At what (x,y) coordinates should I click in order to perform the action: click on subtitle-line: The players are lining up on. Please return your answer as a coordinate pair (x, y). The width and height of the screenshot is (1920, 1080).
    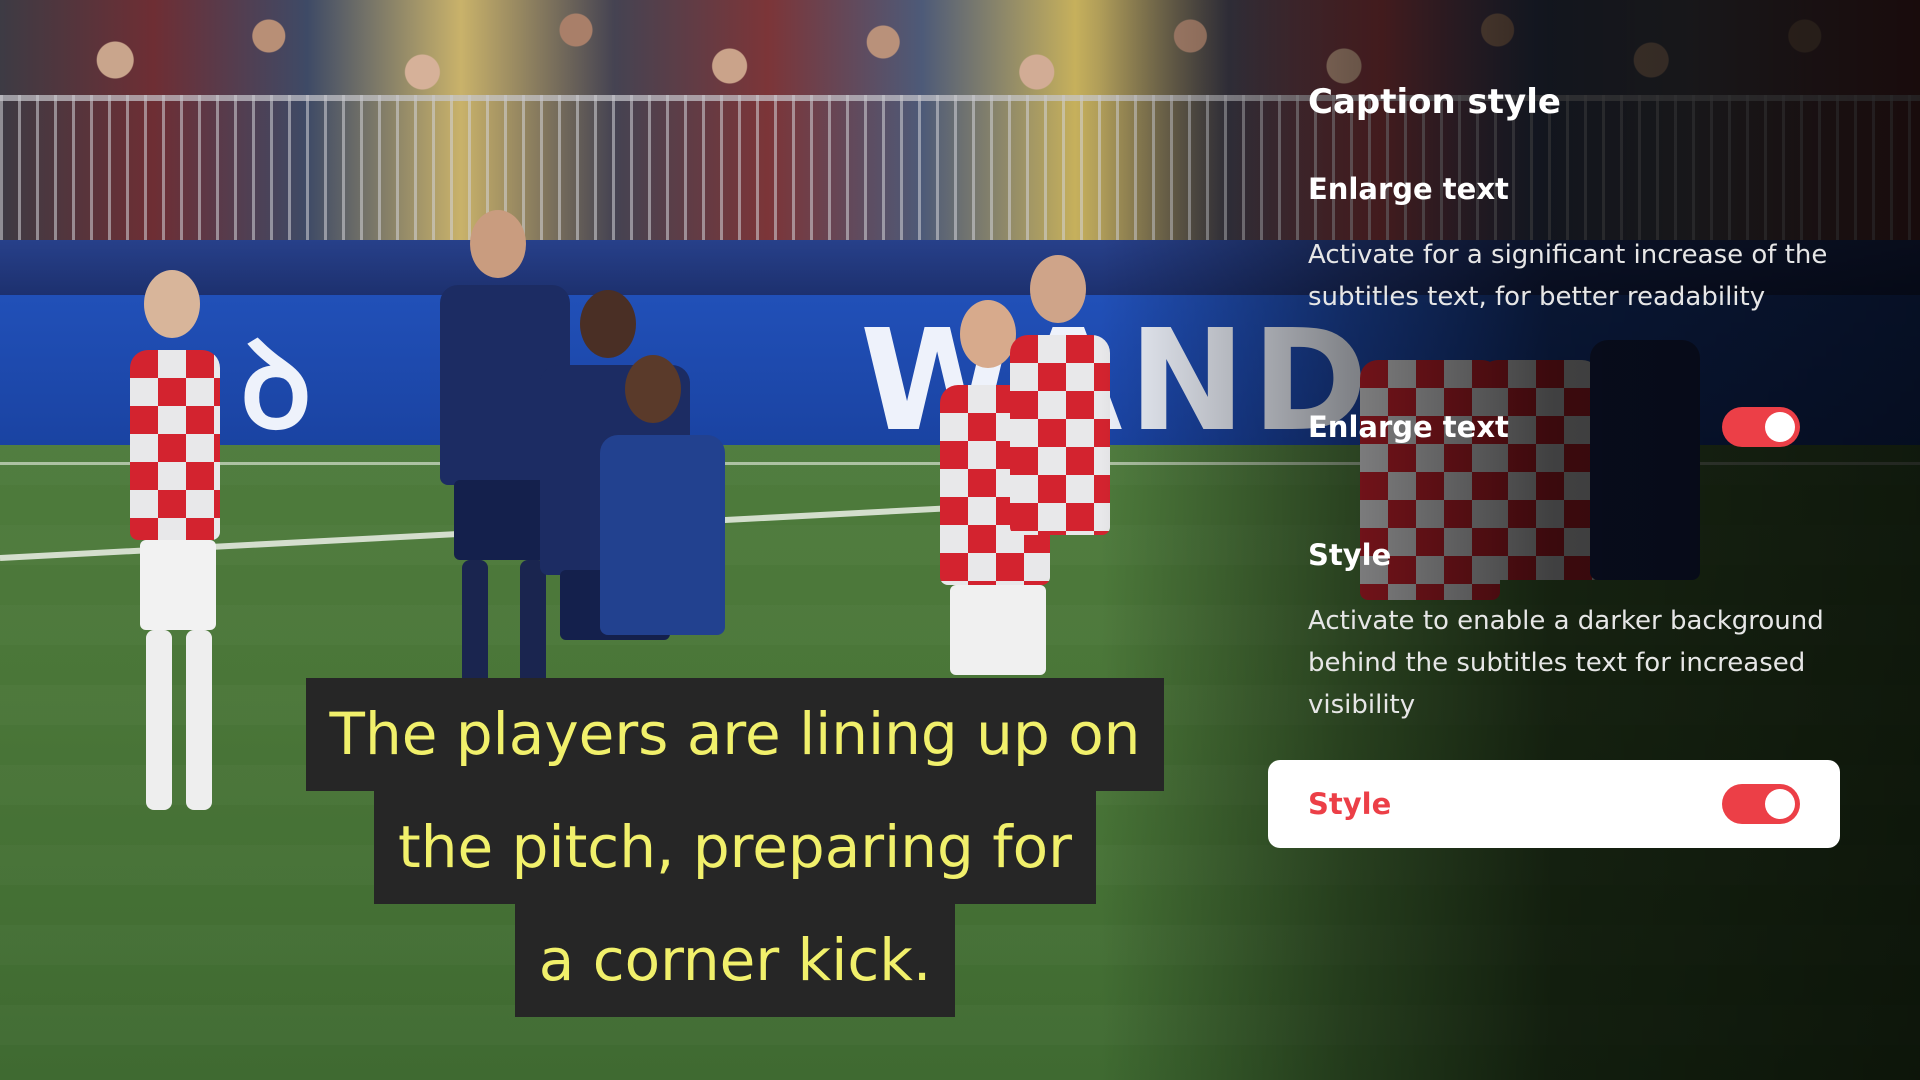
    Looking at the image, I should click on (735, 734).